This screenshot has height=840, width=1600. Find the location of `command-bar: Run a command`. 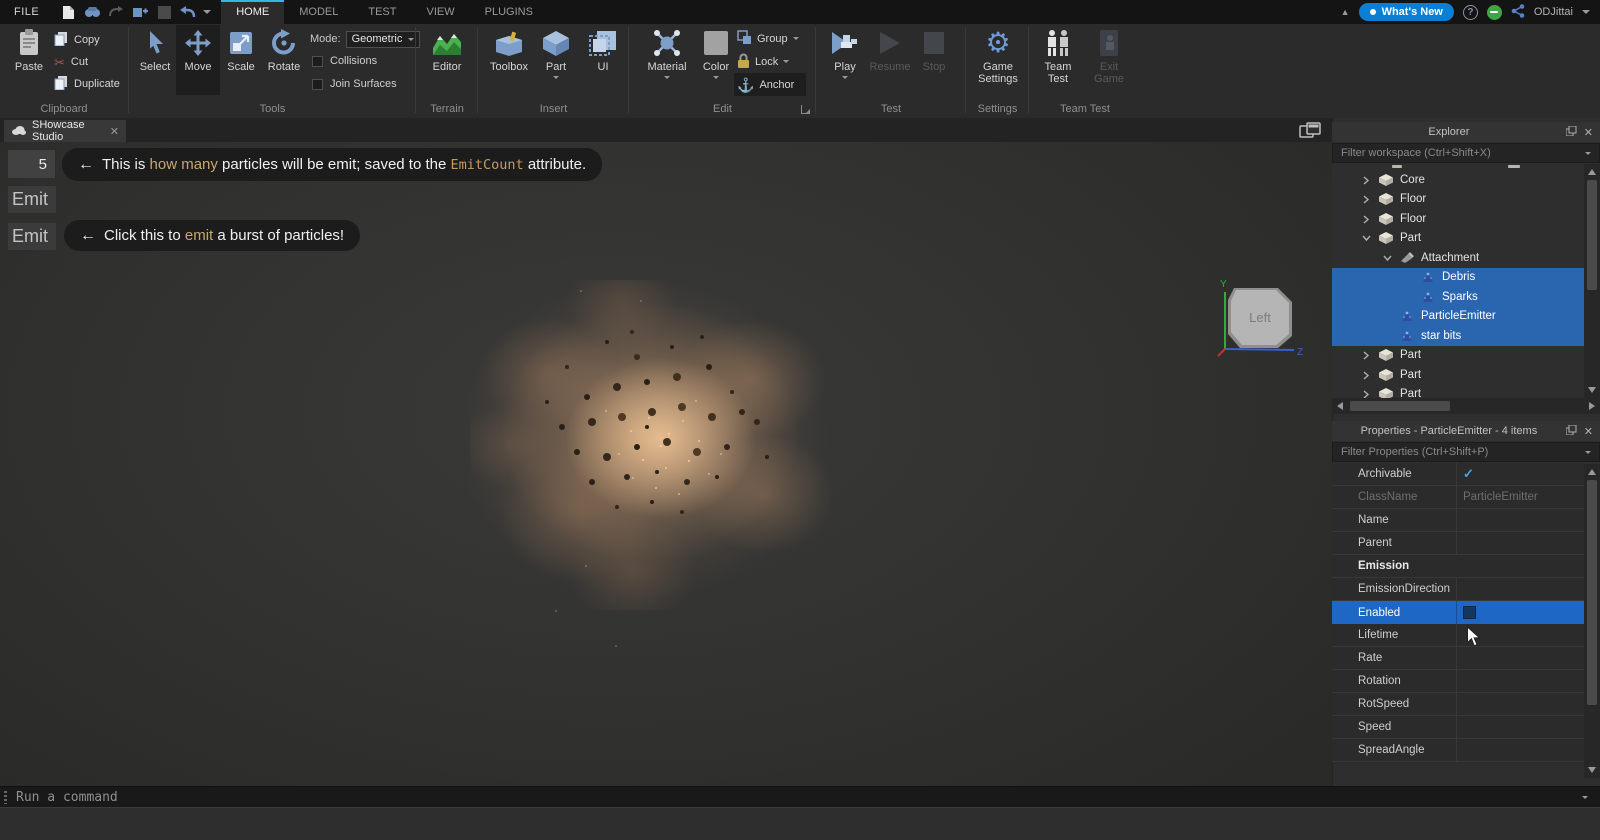

command-bar: Run a command is located at coordinates (800, 796).